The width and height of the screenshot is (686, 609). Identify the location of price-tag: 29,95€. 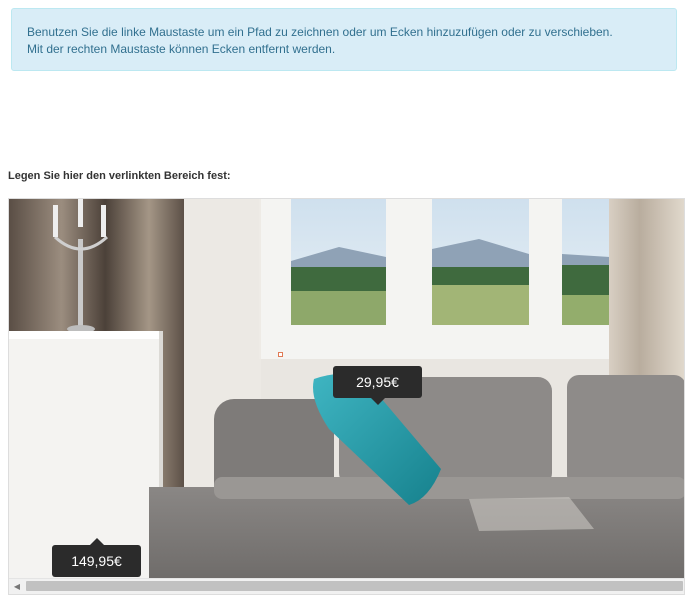
(377, 385).